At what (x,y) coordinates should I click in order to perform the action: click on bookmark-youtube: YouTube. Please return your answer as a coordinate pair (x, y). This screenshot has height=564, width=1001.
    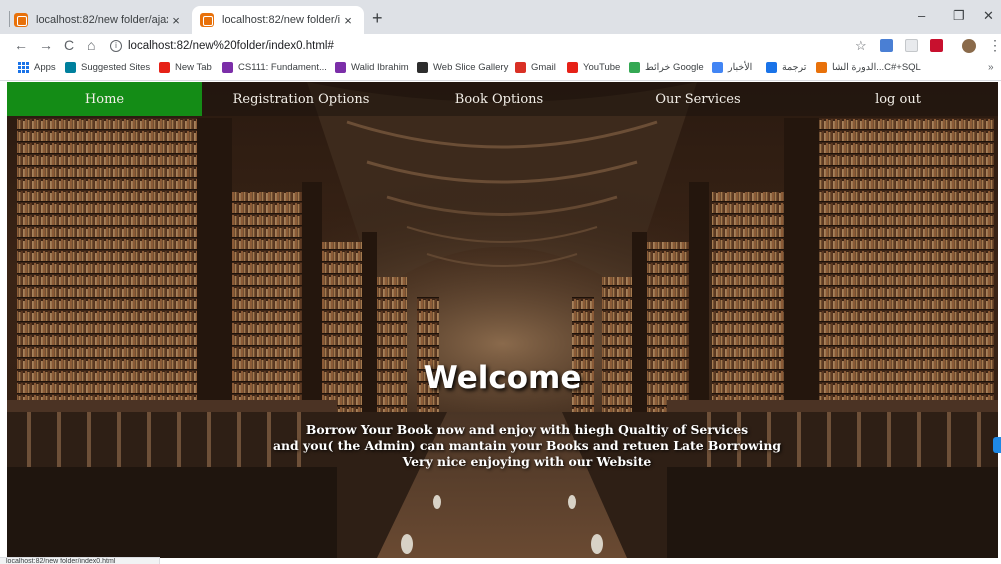
    Looking at the image, I should click on (593, 67).